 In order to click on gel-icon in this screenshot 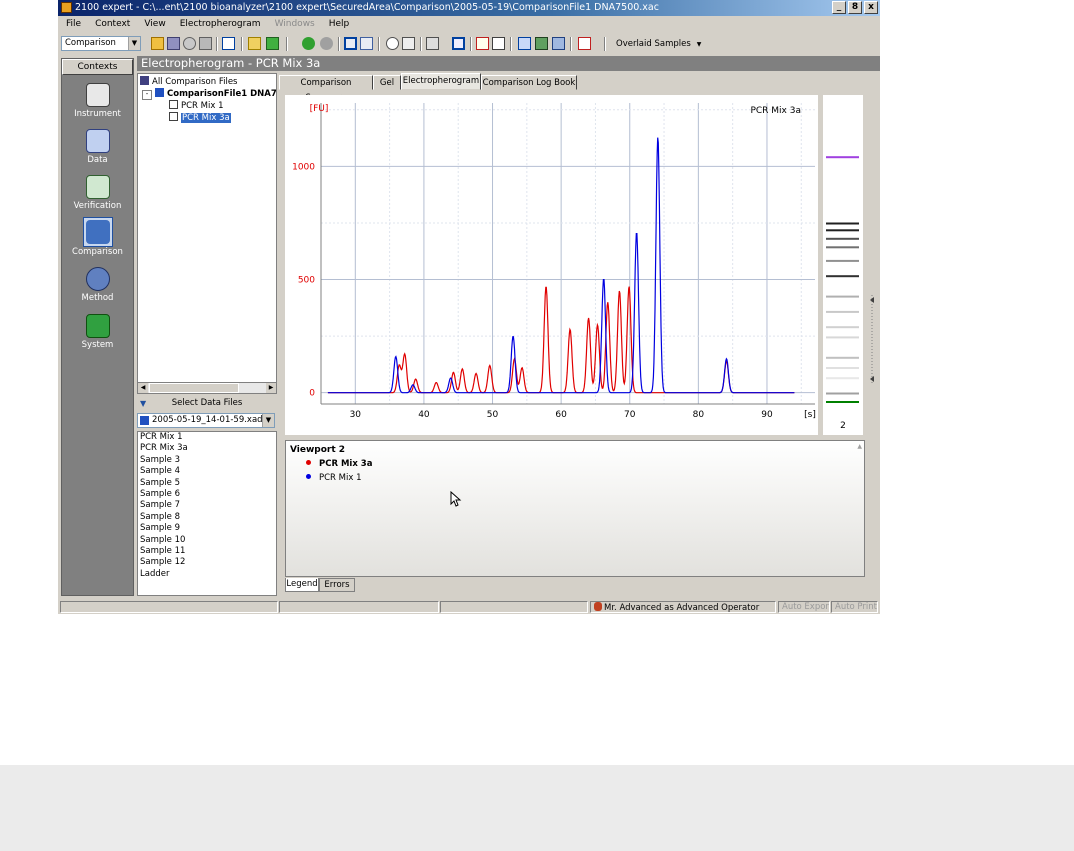, I will do `click(541, 43)`.